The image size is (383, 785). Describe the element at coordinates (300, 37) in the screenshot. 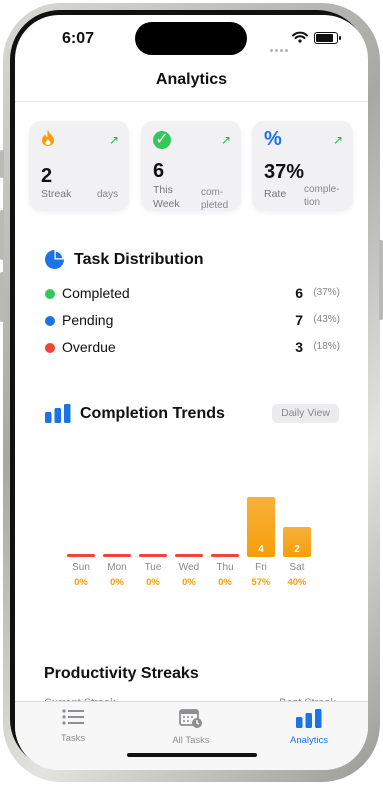

I see `wifi-icon` at that location.